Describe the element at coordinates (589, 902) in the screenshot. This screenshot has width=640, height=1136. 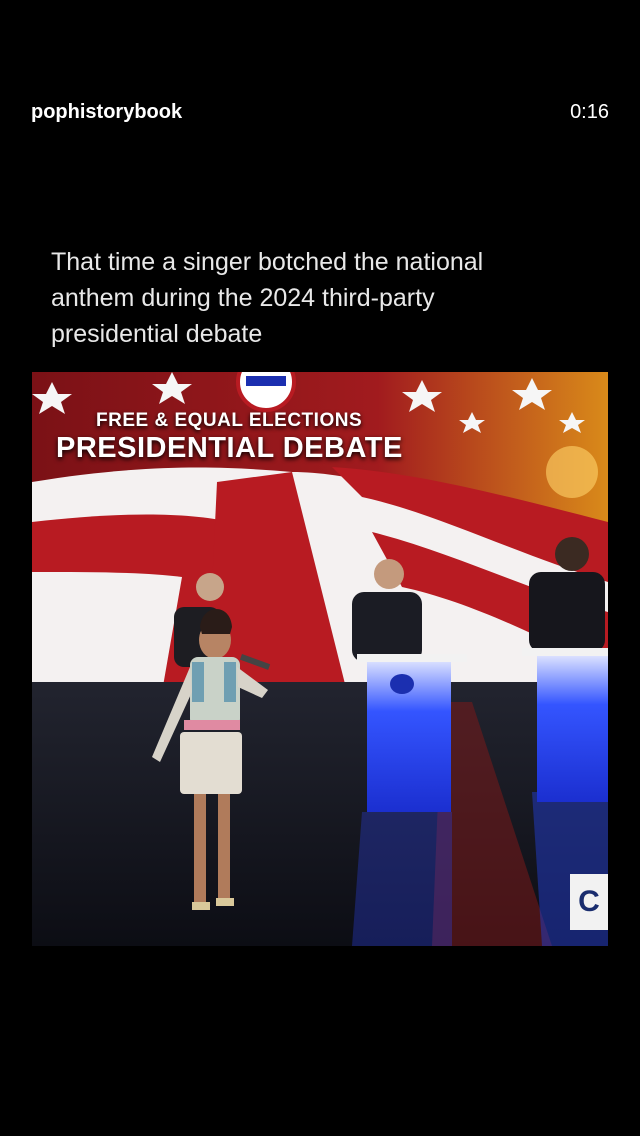
I see `channel-logo-badge: C` at that location.